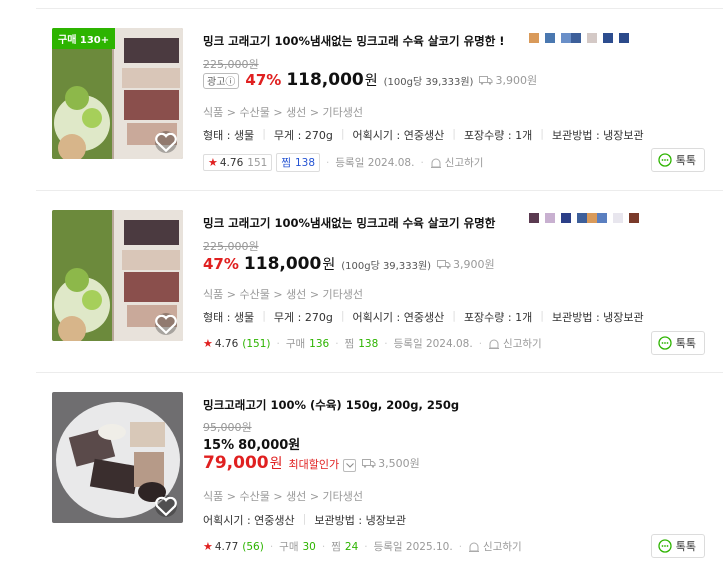 The image size is (723, 567). Describe the element at coordinates (314, 464) in the screenshot. I see `max-discount-label: 최대할인가` at that location.